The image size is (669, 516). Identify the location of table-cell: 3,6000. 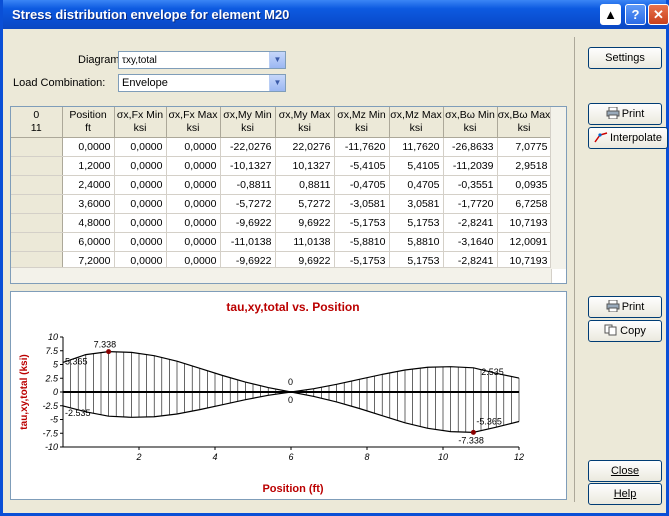
(88, 204).